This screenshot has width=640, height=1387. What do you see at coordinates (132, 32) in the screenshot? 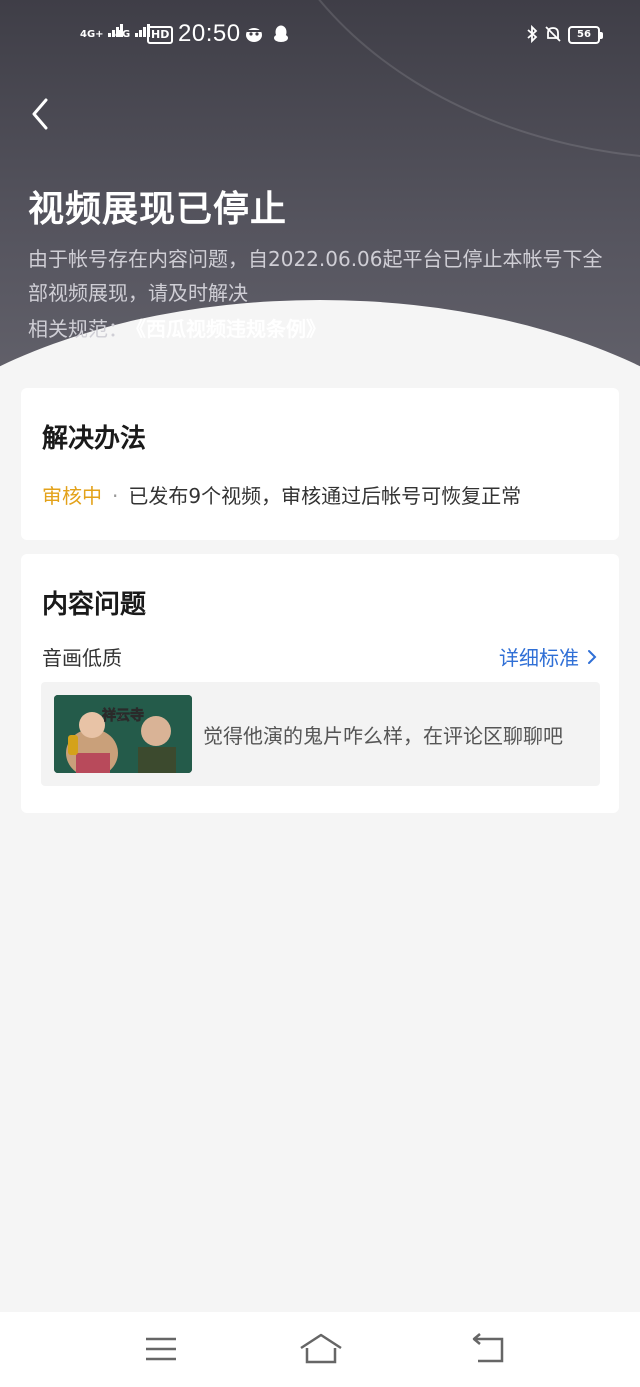
I see `signal-icon: 4G` at bounding box center [132, 32].